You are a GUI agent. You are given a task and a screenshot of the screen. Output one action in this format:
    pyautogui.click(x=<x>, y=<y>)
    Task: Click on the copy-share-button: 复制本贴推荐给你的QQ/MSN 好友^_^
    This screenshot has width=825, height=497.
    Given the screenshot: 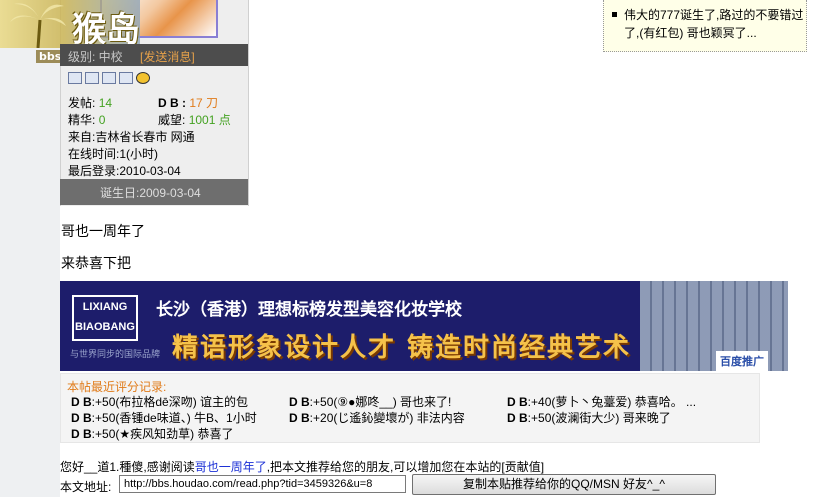 What is the action you would take?
    pyautogui.click(x=564, y=484)
    